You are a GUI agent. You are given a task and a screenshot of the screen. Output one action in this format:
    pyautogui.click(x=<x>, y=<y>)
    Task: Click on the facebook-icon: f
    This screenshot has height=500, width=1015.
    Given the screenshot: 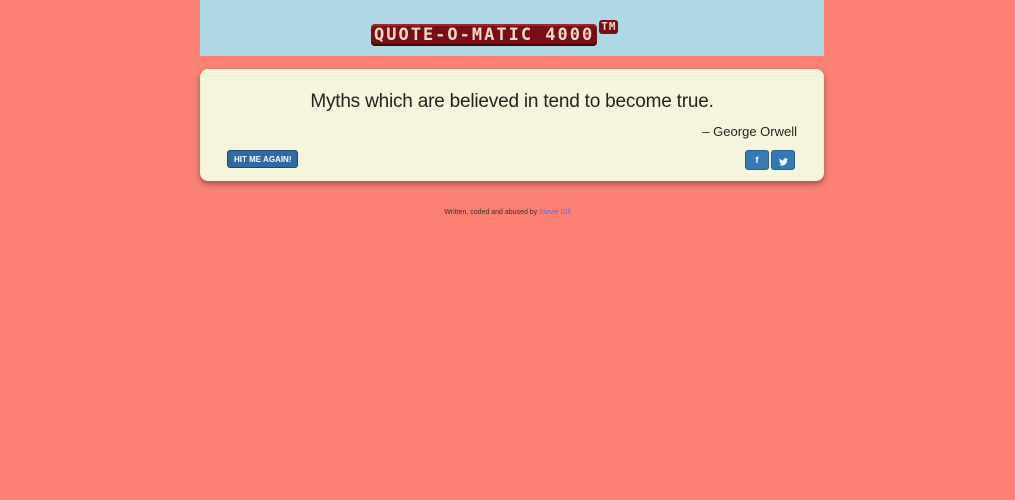 What is the action you would take?
    pyautogui.click(x=757, y=160)
    